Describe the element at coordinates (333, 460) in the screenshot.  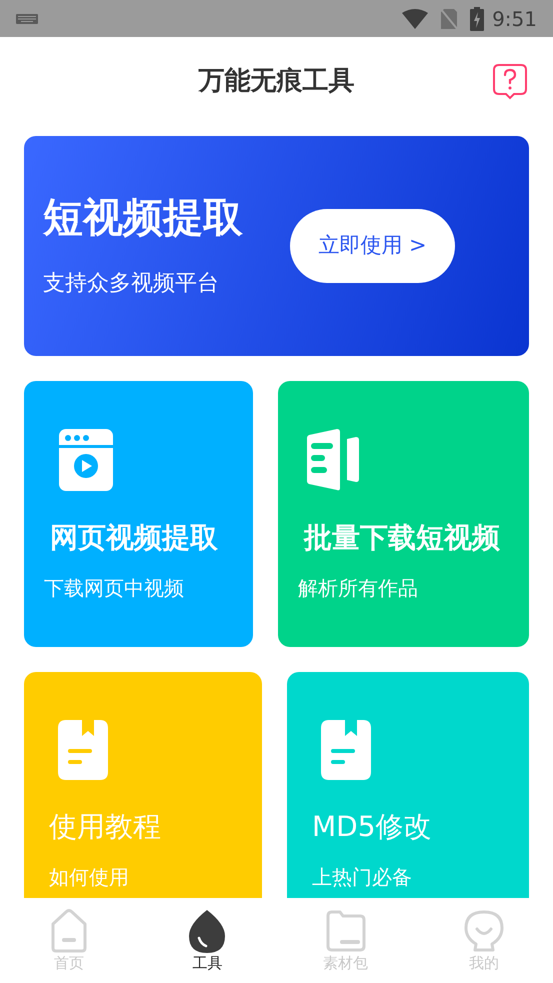
I see `document-icon` at that location.